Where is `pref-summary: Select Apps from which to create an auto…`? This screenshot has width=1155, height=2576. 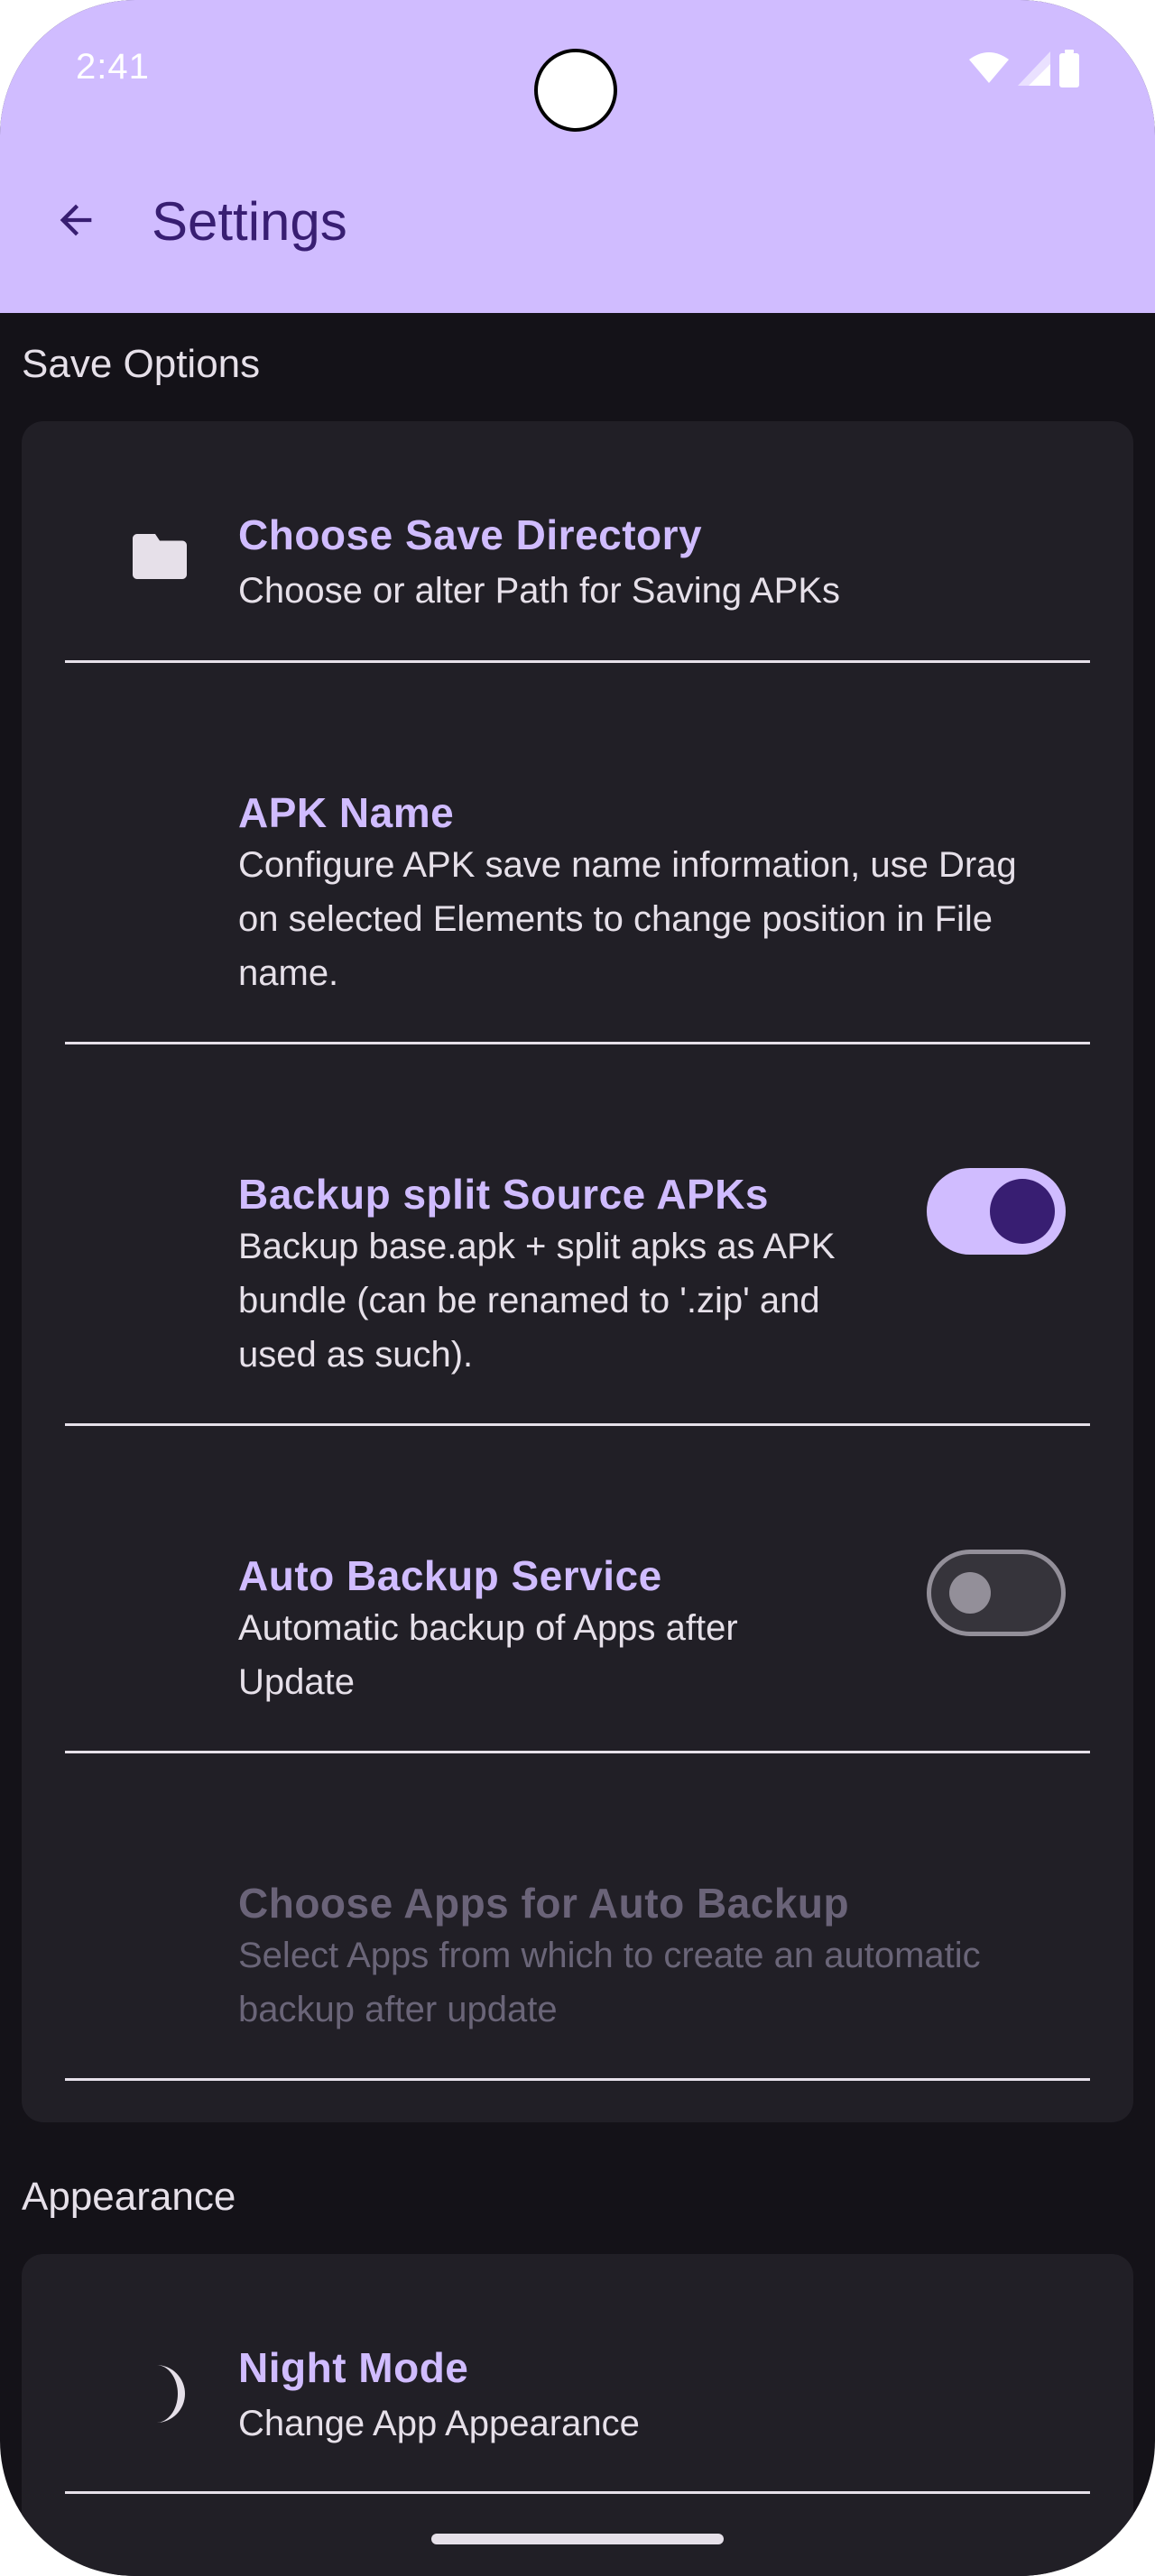
pref-summary: Select Apps from which to create an auto… is located at coordinates (609, 1982).